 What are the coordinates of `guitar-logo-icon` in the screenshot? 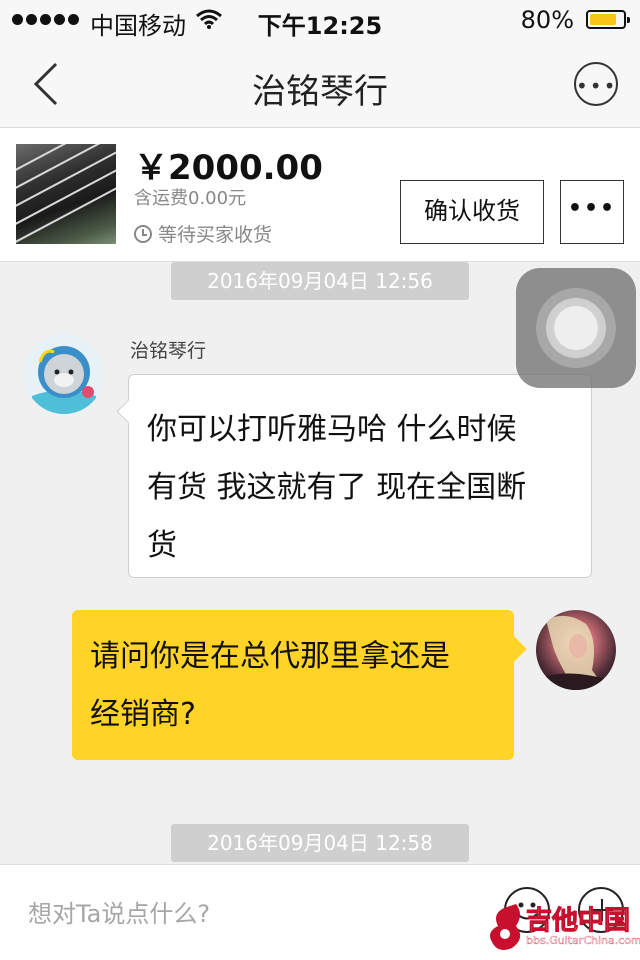 It's located at (505, 927).